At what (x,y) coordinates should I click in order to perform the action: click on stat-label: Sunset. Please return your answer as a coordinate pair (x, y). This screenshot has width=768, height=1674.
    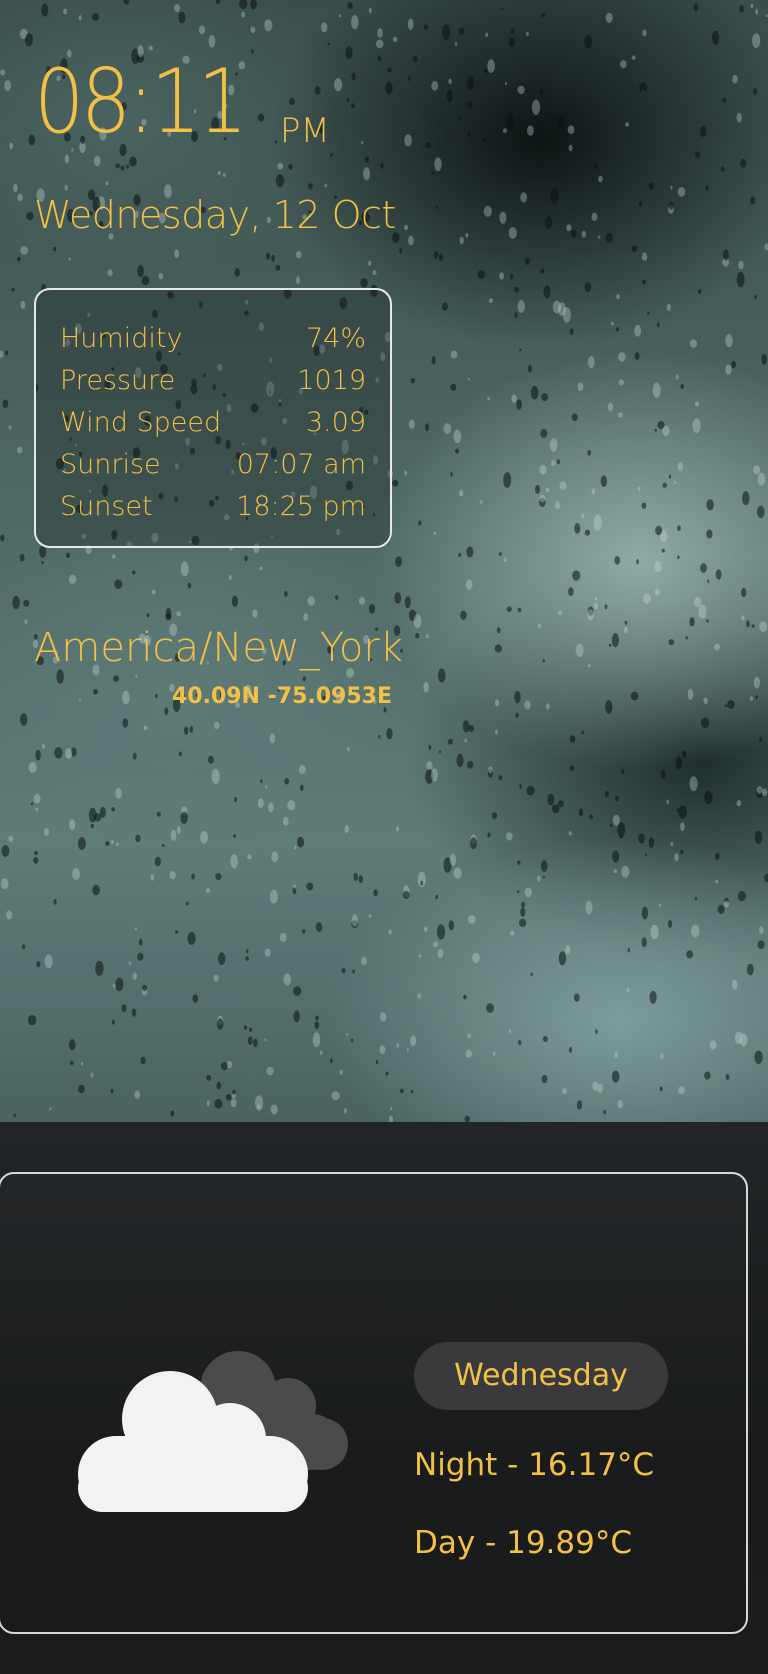
    Looking at the image, I should click on (106, 506).